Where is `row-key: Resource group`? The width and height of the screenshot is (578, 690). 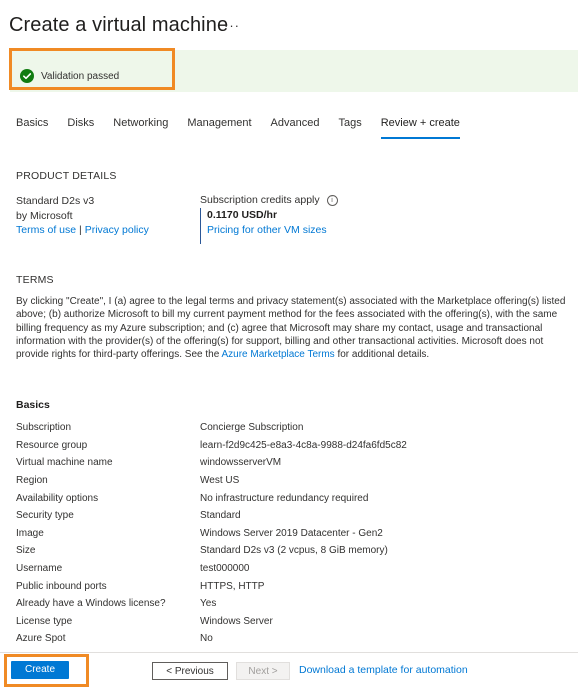 row-key: Resource group is located at coordinates (52, 445).